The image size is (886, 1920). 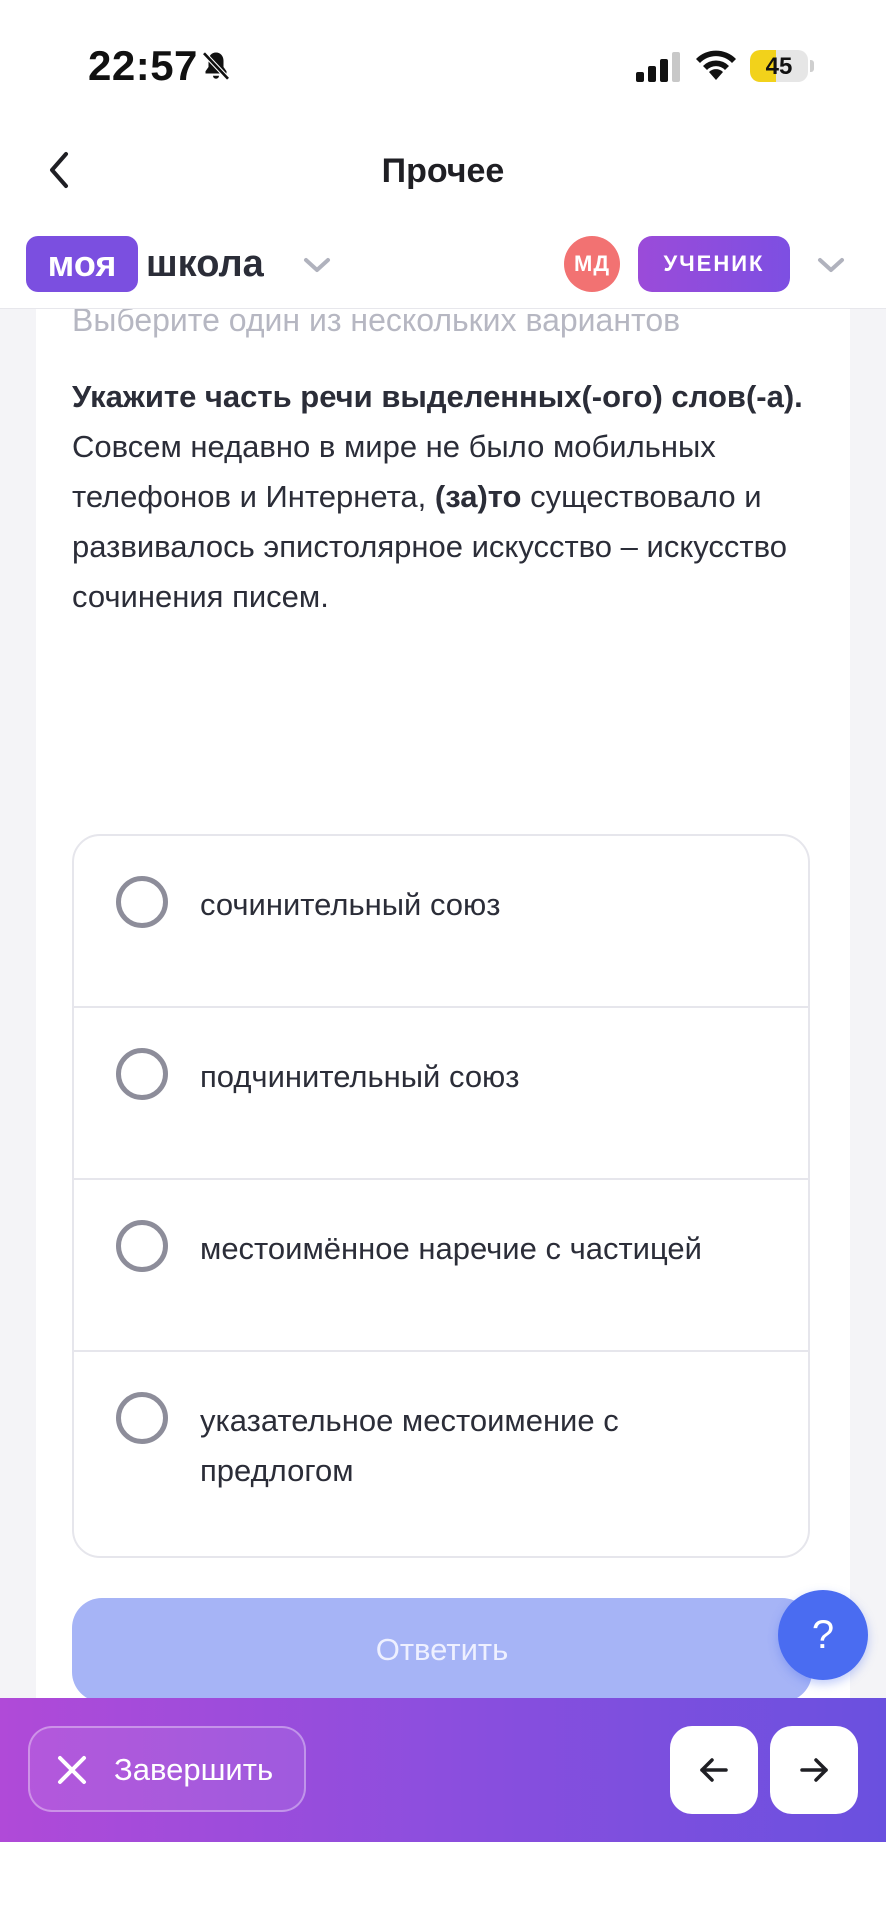 I want to click on answer-option: подчинительный союз, so click(x=441, y=1094).